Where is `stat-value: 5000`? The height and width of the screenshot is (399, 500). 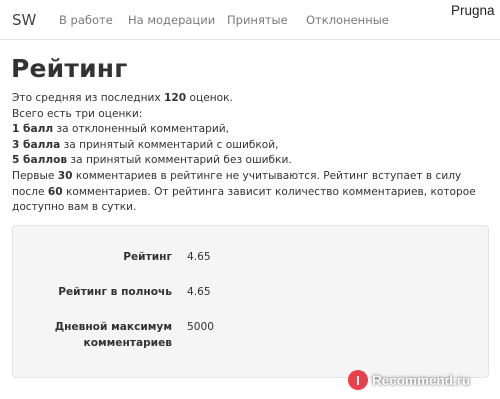 stat-value: 5000 is located at coordinates (200, 327).